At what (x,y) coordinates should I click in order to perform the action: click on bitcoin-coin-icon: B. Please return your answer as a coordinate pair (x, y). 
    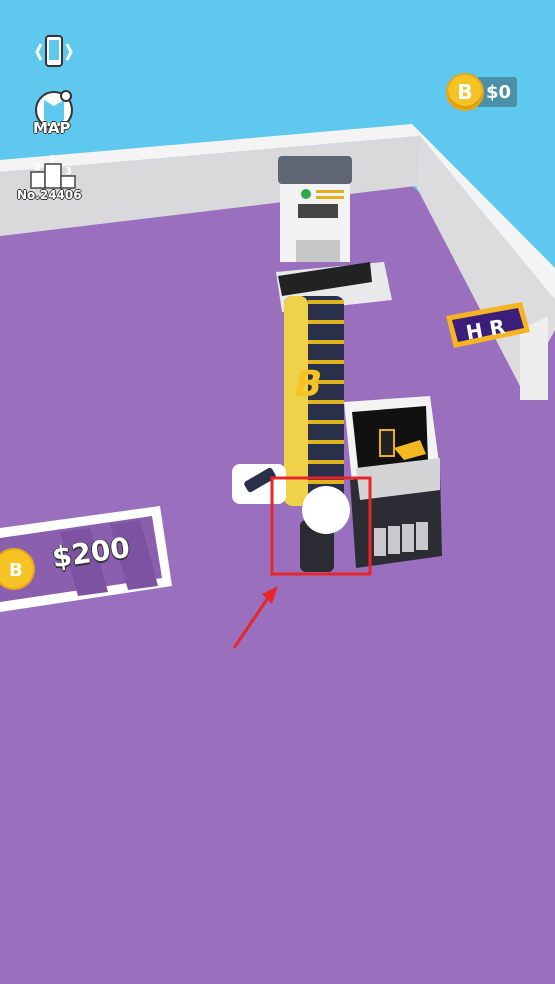
    Looking at the image, I should click on (465, 92).